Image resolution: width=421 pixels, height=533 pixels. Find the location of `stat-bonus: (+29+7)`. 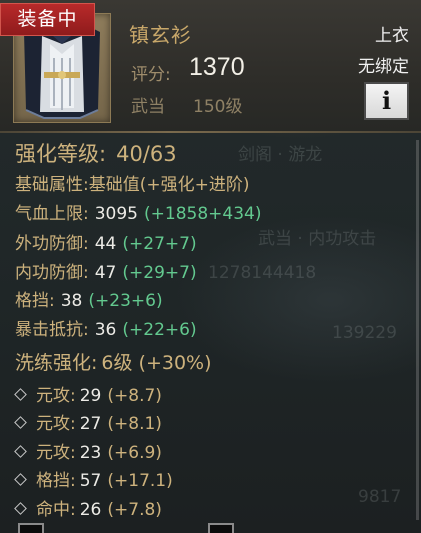

stat-bonus: (+29+7) is located at coordinates (159, 273).